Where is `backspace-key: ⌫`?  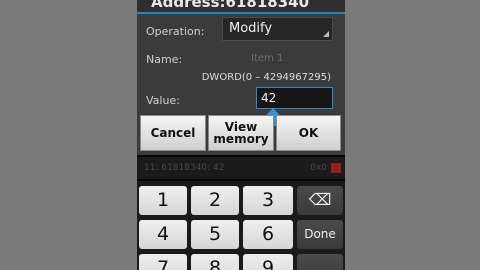
backspace-key: ⌫ is located at coordinates (320, 200).